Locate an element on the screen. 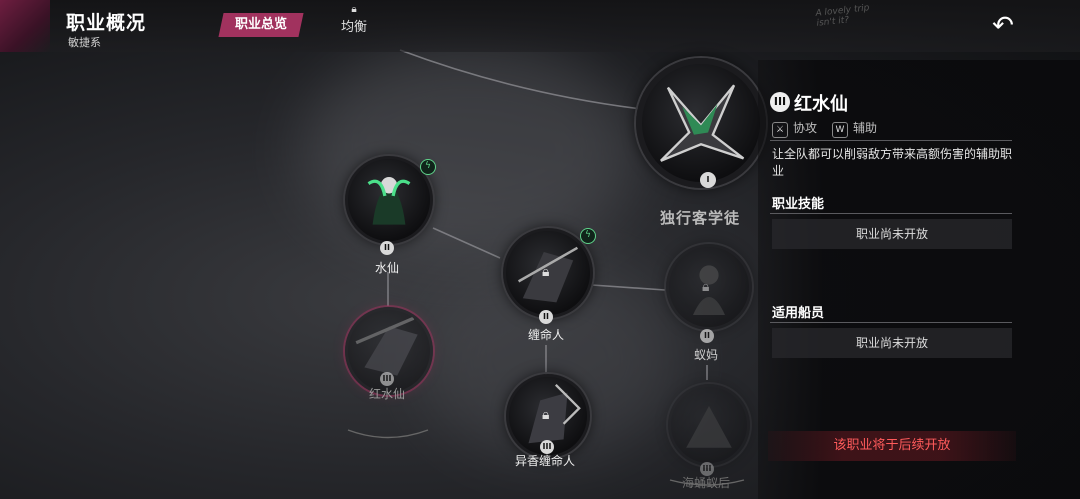 The width and height of the screenshot is (1080, 499). page-title: 职业概况 is located at coordinates (106, 23).